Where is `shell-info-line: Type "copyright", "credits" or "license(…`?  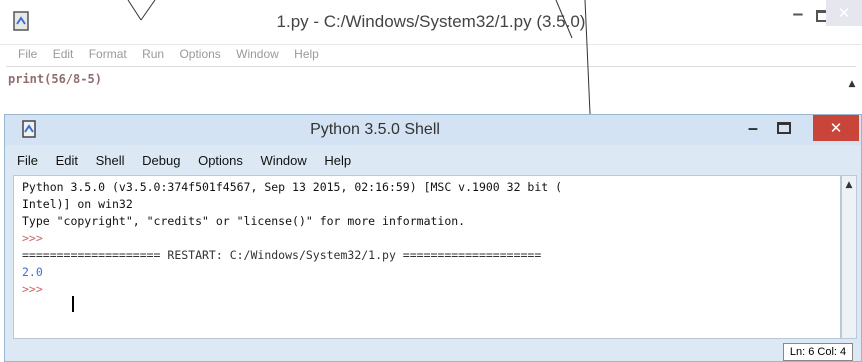
shell-info-line: Type "copyright", "credits" or "license(… is located at coordinates (244, 221).